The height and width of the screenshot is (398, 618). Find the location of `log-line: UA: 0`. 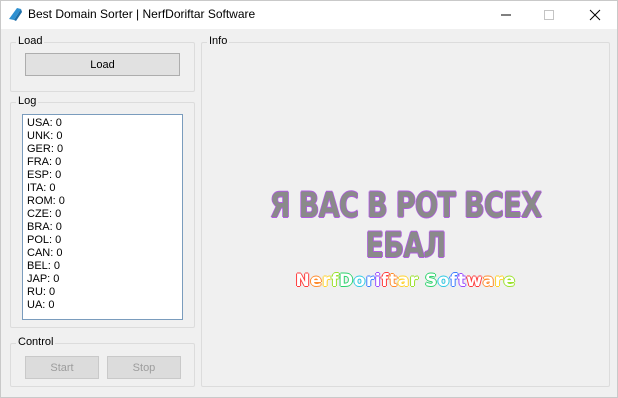

log-line: UA: 0 is located at coordinates (41, 305).